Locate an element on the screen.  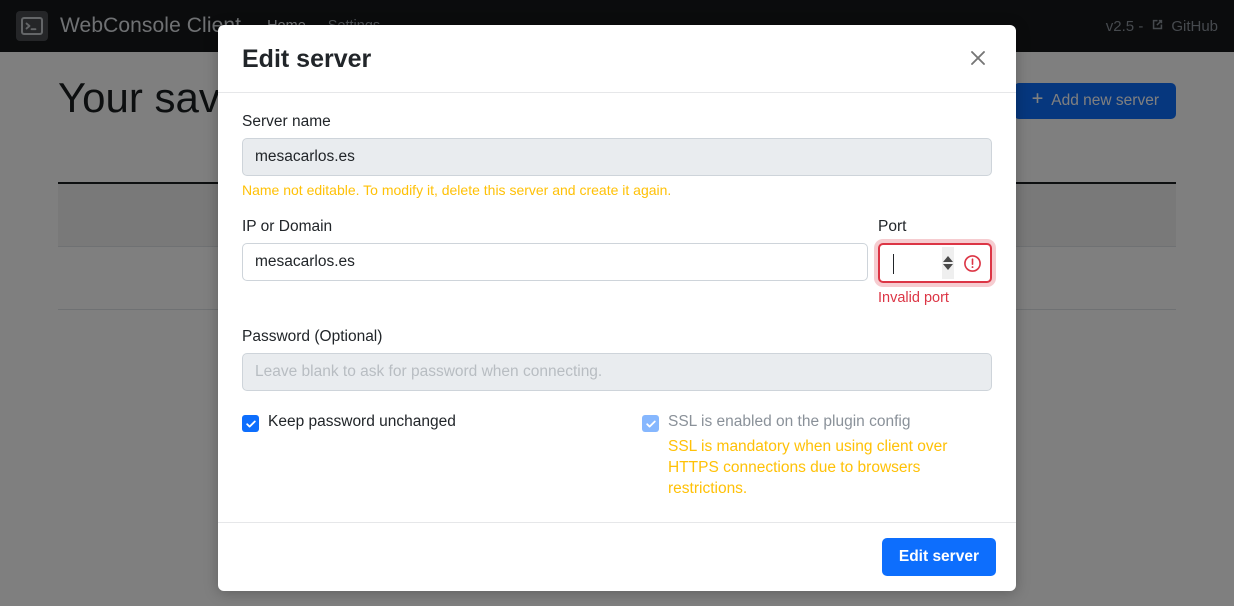
dialog-header: Edit server is located at coordinates (617, 59).